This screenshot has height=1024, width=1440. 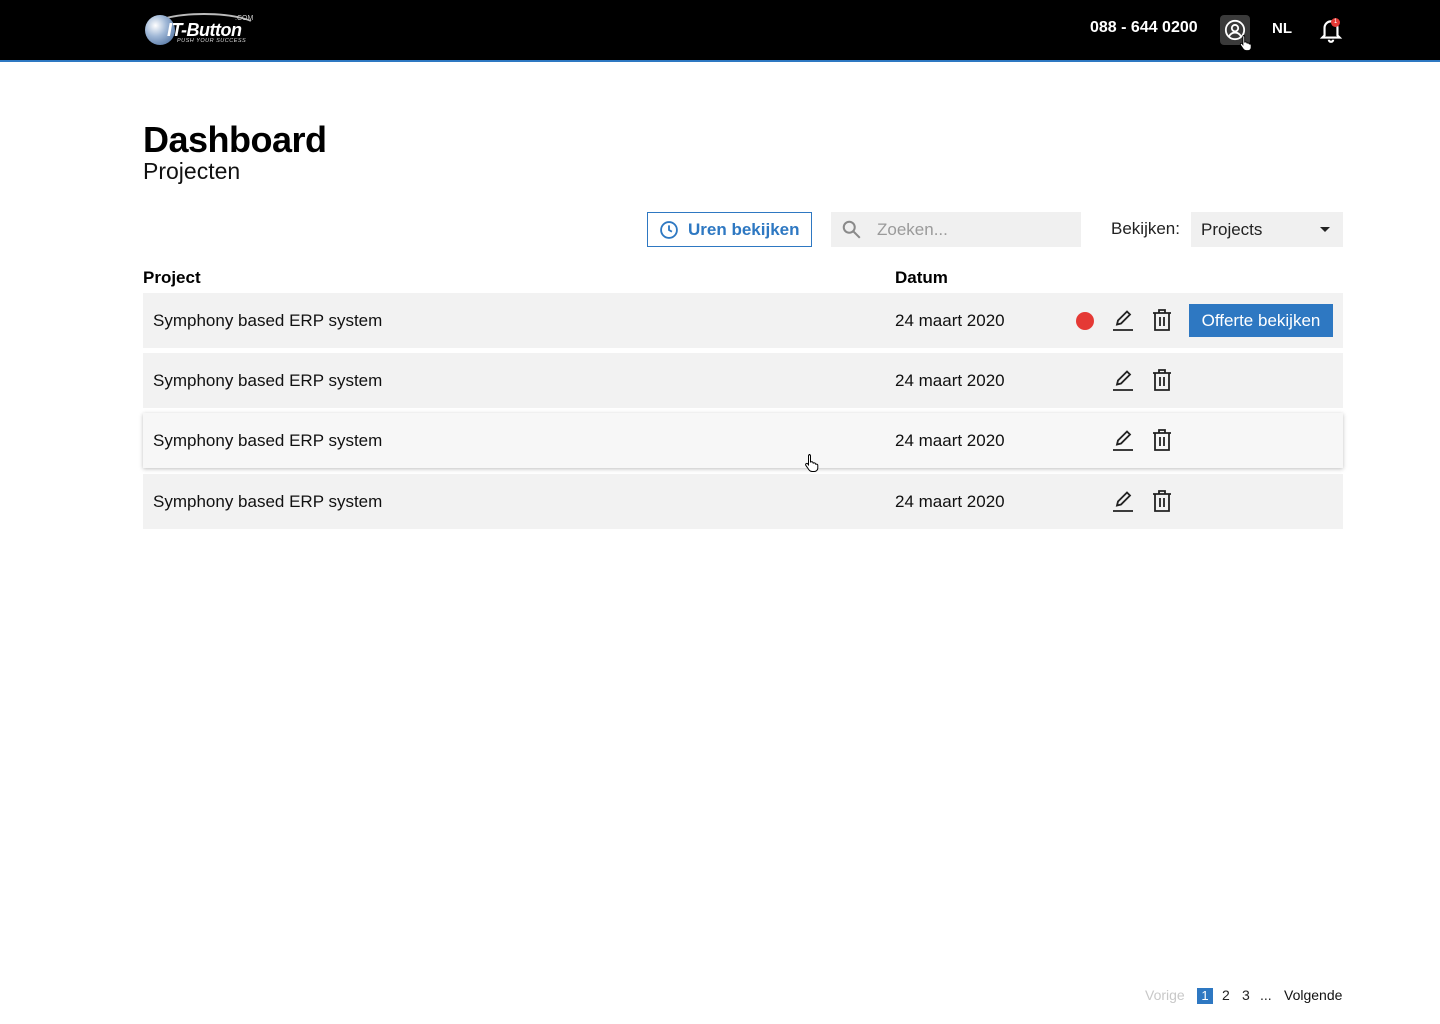 What do you see at coordinates (212, 41) in the screenshot?
I see `logo-tagline: PUSH YOUR SUCCESS` at bounding box center [212, 41].